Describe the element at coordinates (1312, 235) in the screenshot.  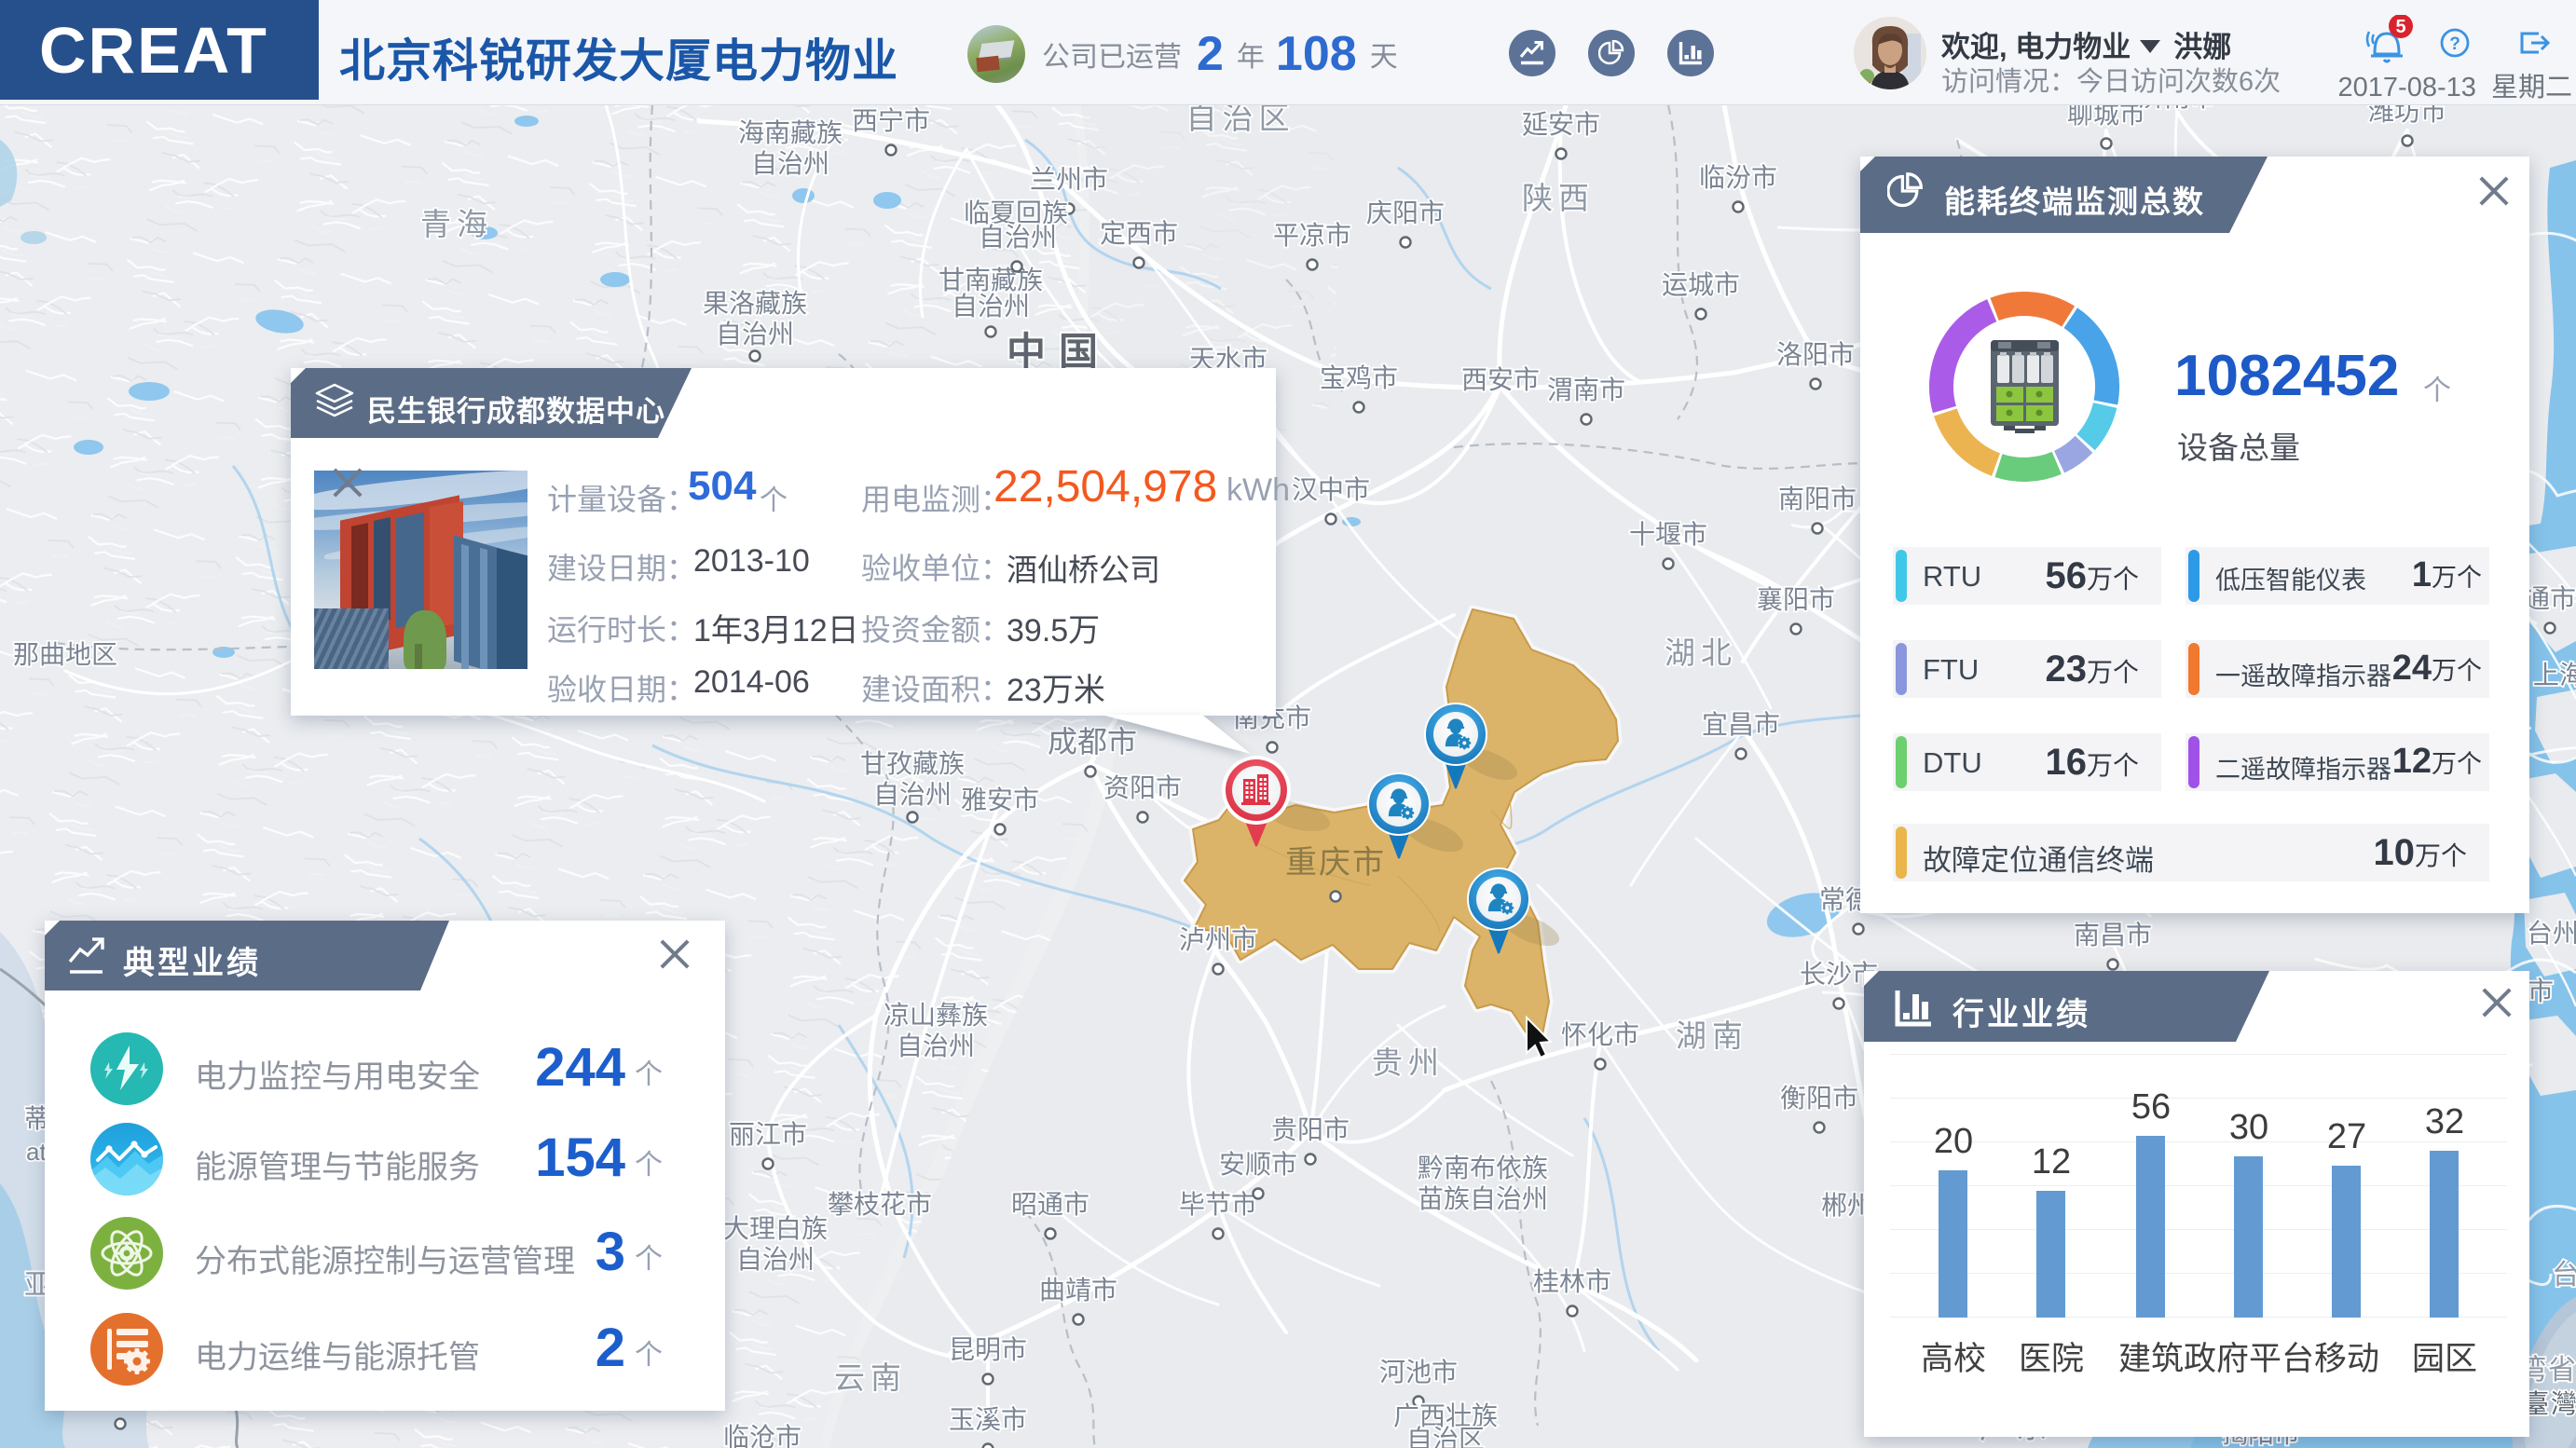
I see `svg-text: 平凉市` at that location.